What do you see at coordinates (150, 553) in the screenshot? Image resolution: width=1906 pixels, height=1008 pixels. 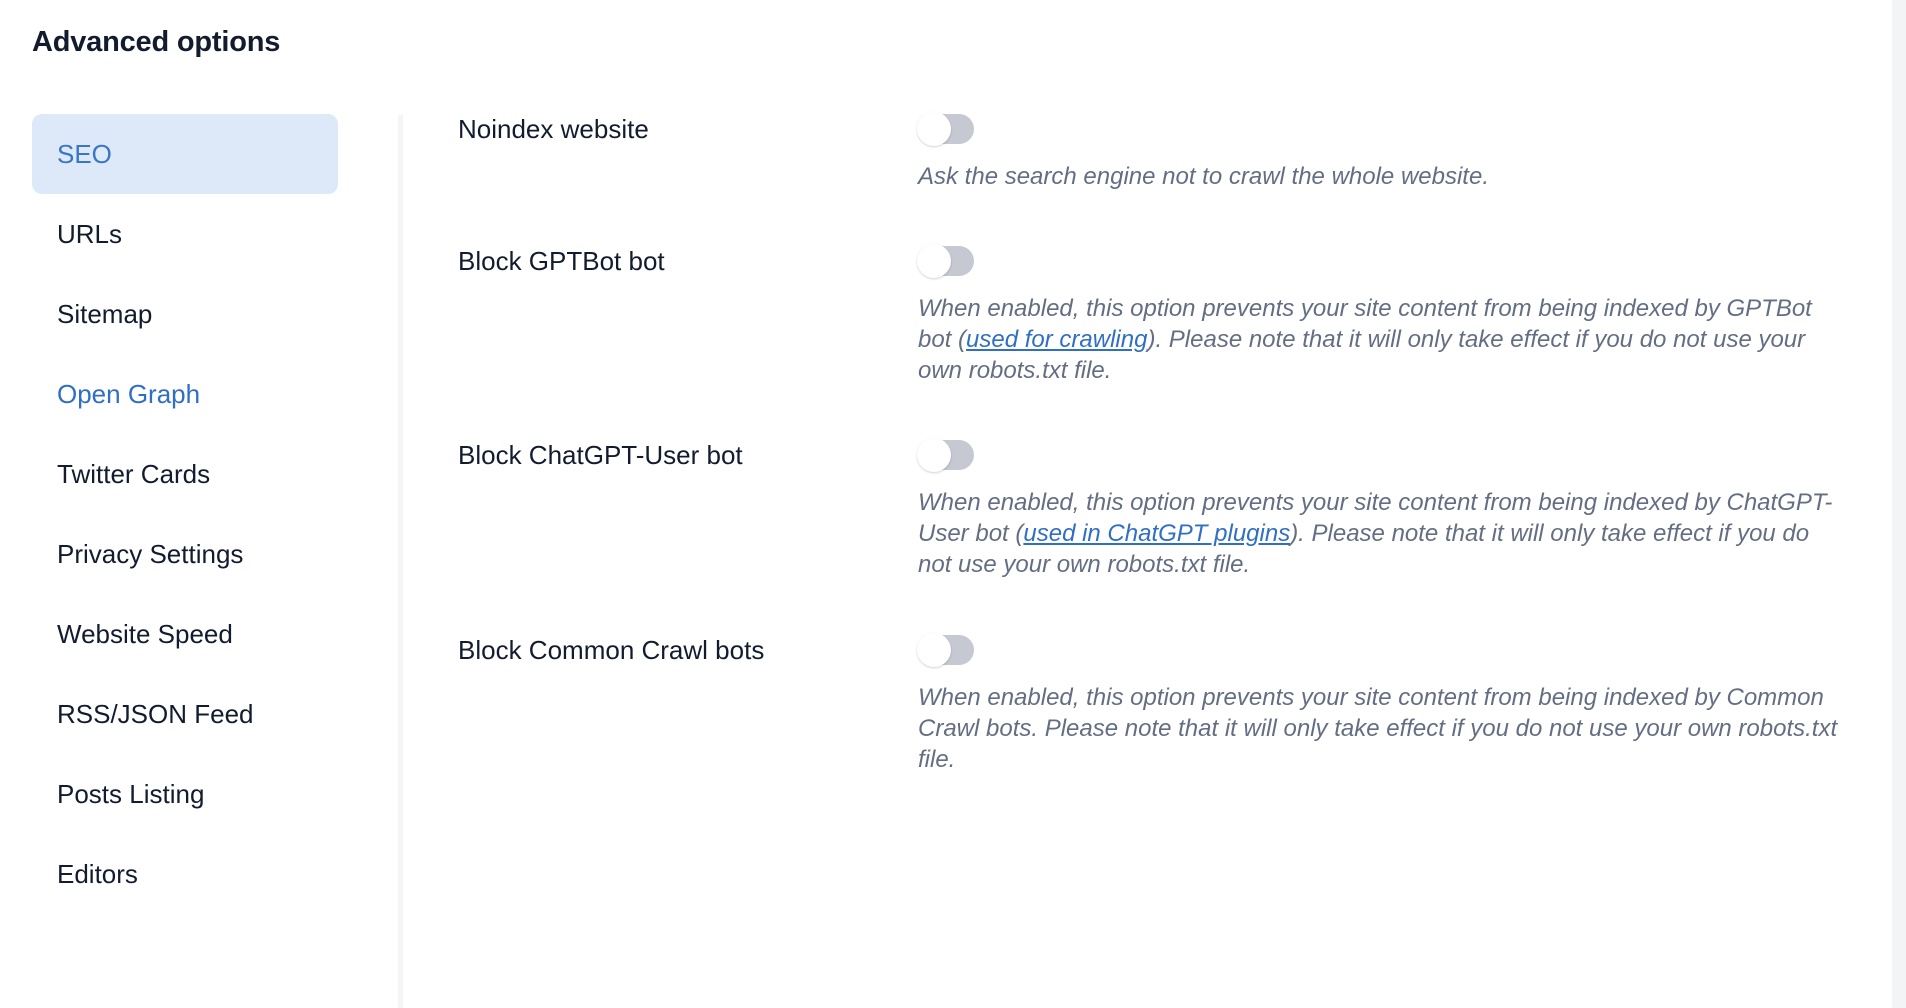 I see `sidebar-item-label: Privacy Settings` at bounding box center [150, 553].